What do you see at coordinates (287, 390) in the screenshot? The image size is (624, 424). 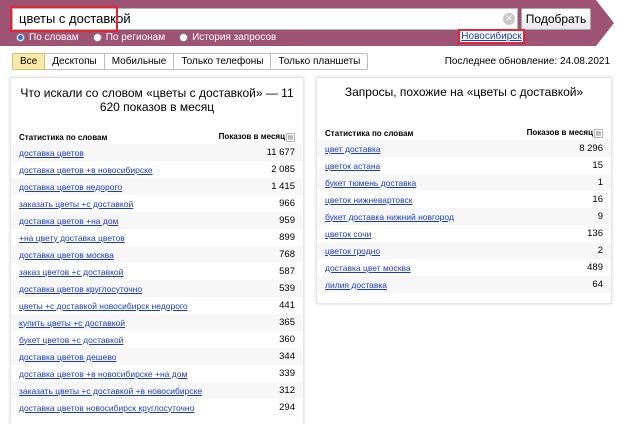 I see `impressions-count: 312` at bounding box center [287, 390].